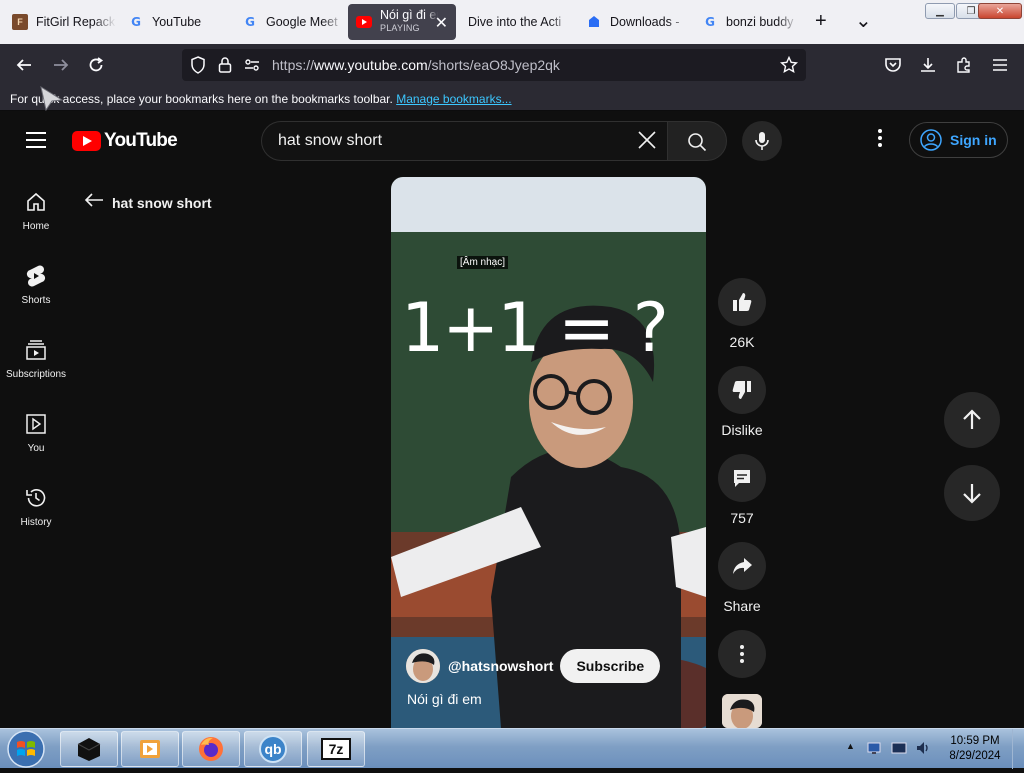  What do you see at coordinates (975, 741) in the screenshot?
I see `clock-time: 10:59 PM` at bounding box center [975, 741].